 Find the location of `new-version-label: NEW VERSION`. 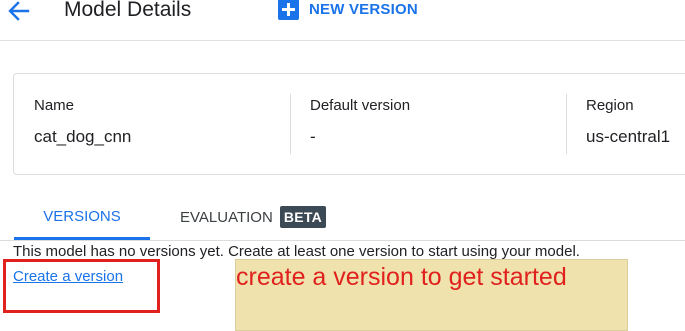

new-version-label: NEW VERSION is located at coordinates (363, 9).